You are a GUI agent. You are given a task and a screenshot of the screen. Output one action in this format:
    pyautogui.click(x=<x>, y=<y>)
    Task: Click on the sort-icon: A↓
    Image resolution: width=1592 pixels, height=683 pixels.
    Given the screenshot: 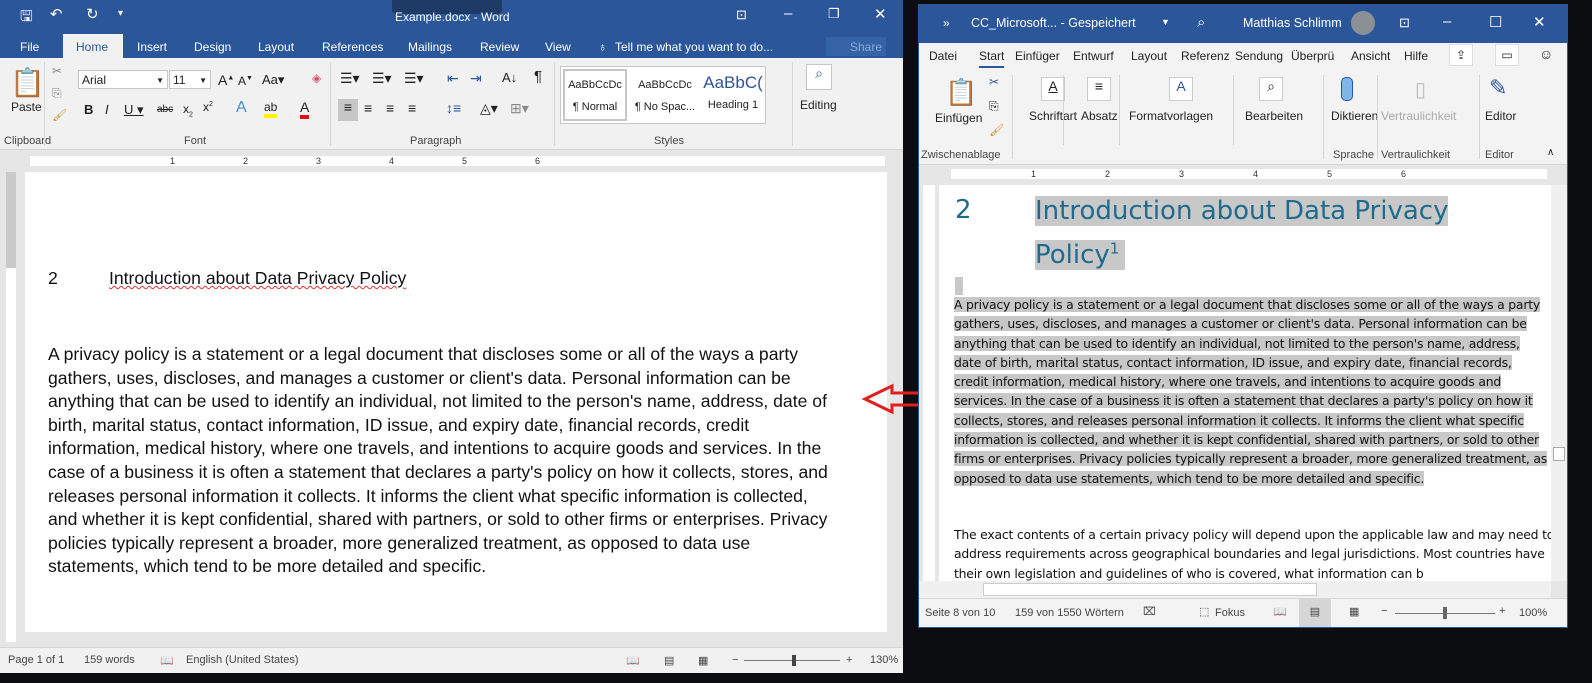 What is the action you would take?
    pyautogui.click(x=509, y=77)
    